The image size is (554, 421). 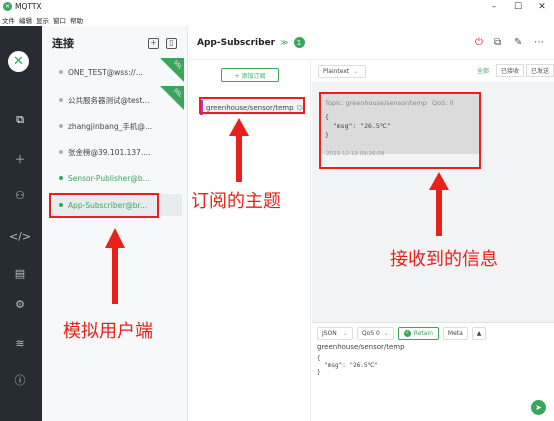 What do you see at coordinates (21, 223) in the screenshot?
I see `nav-rail: ✕ ⧉ ＋ ⚇ </> ▤ ⚙ ≋ ⓘ` at bounding box center [21, 223].